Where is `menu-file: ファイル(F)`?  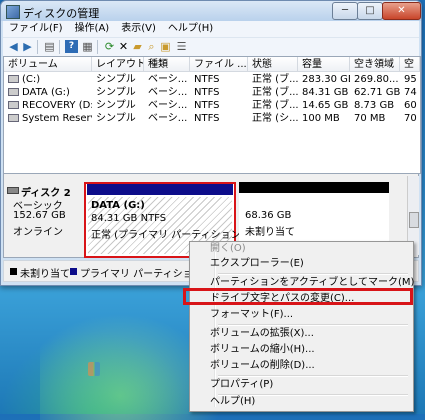 menu-file: ファイル(F) is located at coordinates (36, 29).